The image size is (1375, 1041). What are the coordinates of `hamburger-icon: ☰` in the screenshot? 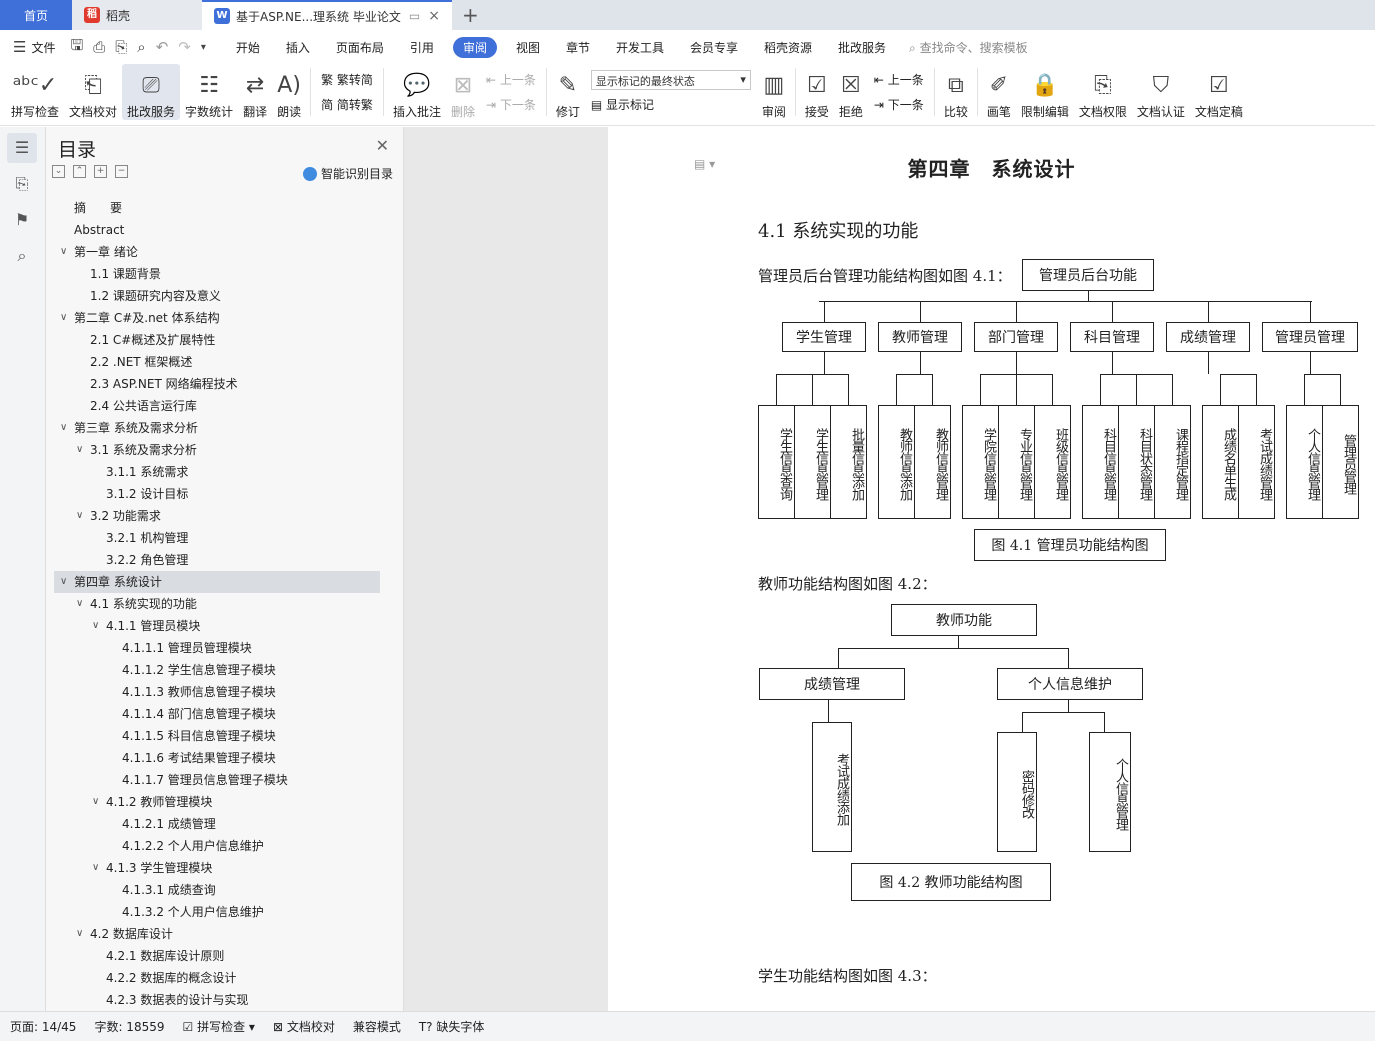 It's located at (19, 47).